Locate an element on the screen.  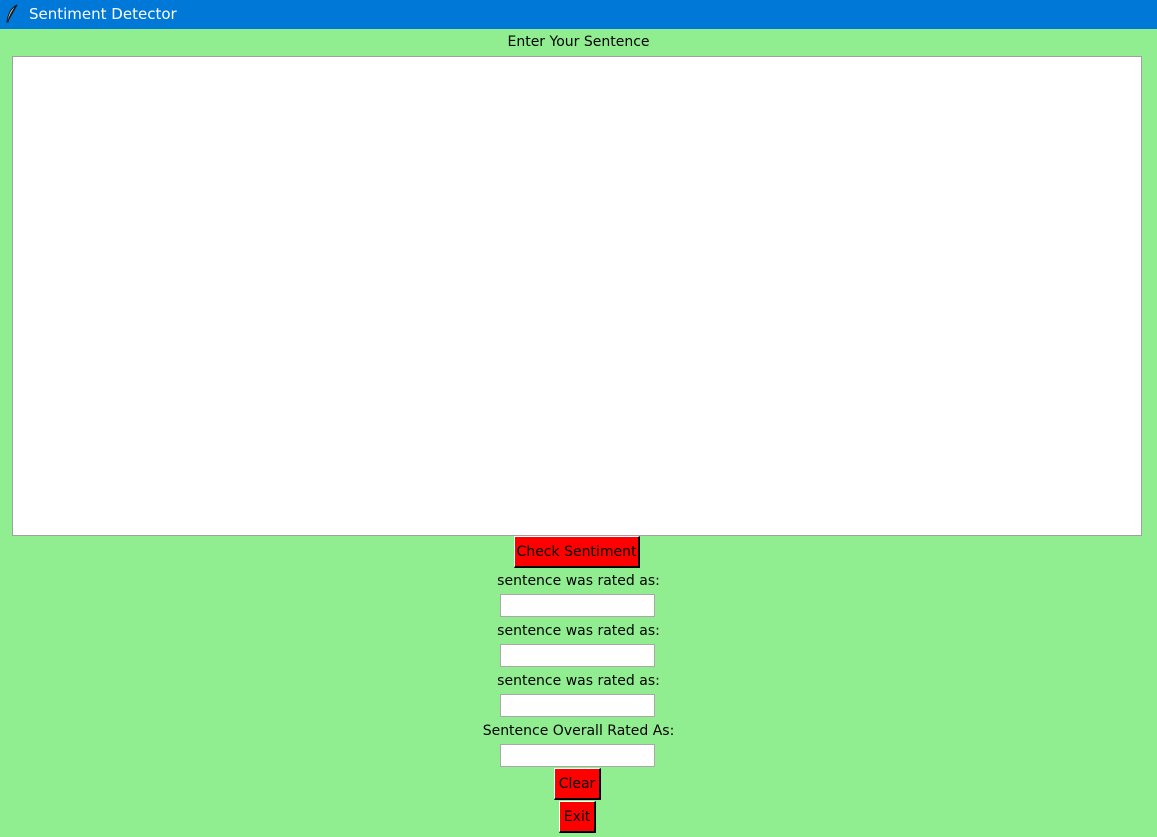
exit-button: Exit is located at coordinates (577, 817).